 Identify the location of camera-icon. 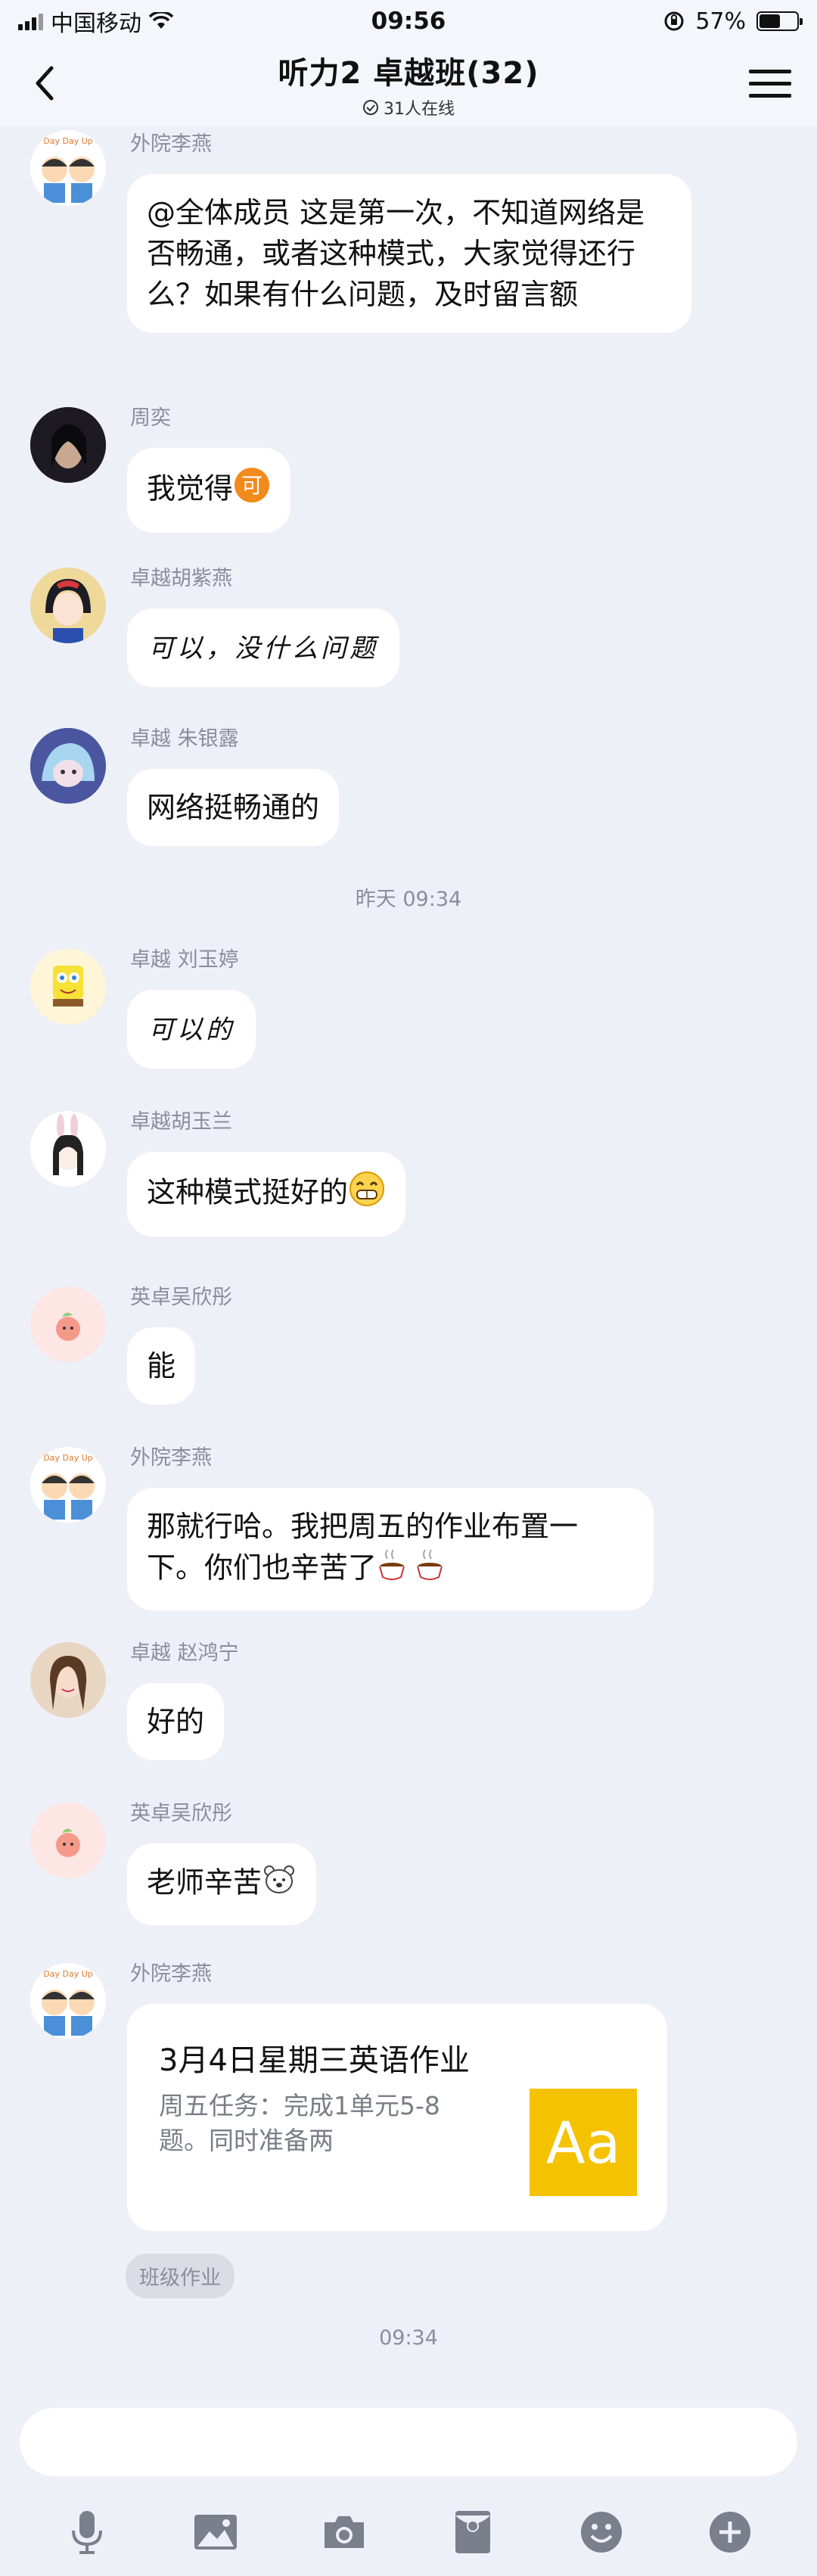
(344, 2532).